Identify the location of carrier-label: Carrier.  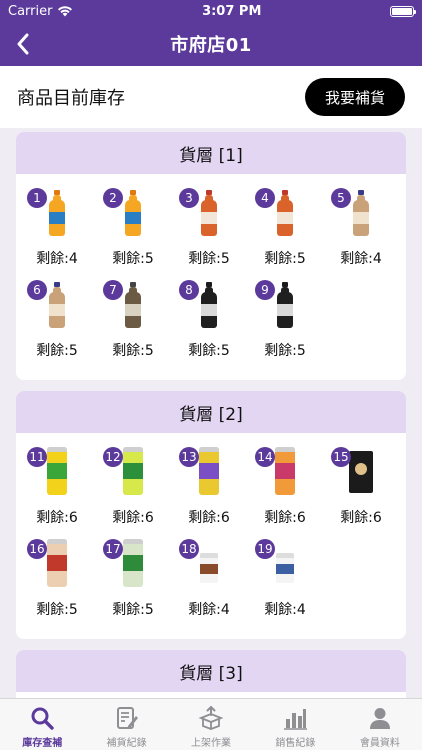
(30, 11).